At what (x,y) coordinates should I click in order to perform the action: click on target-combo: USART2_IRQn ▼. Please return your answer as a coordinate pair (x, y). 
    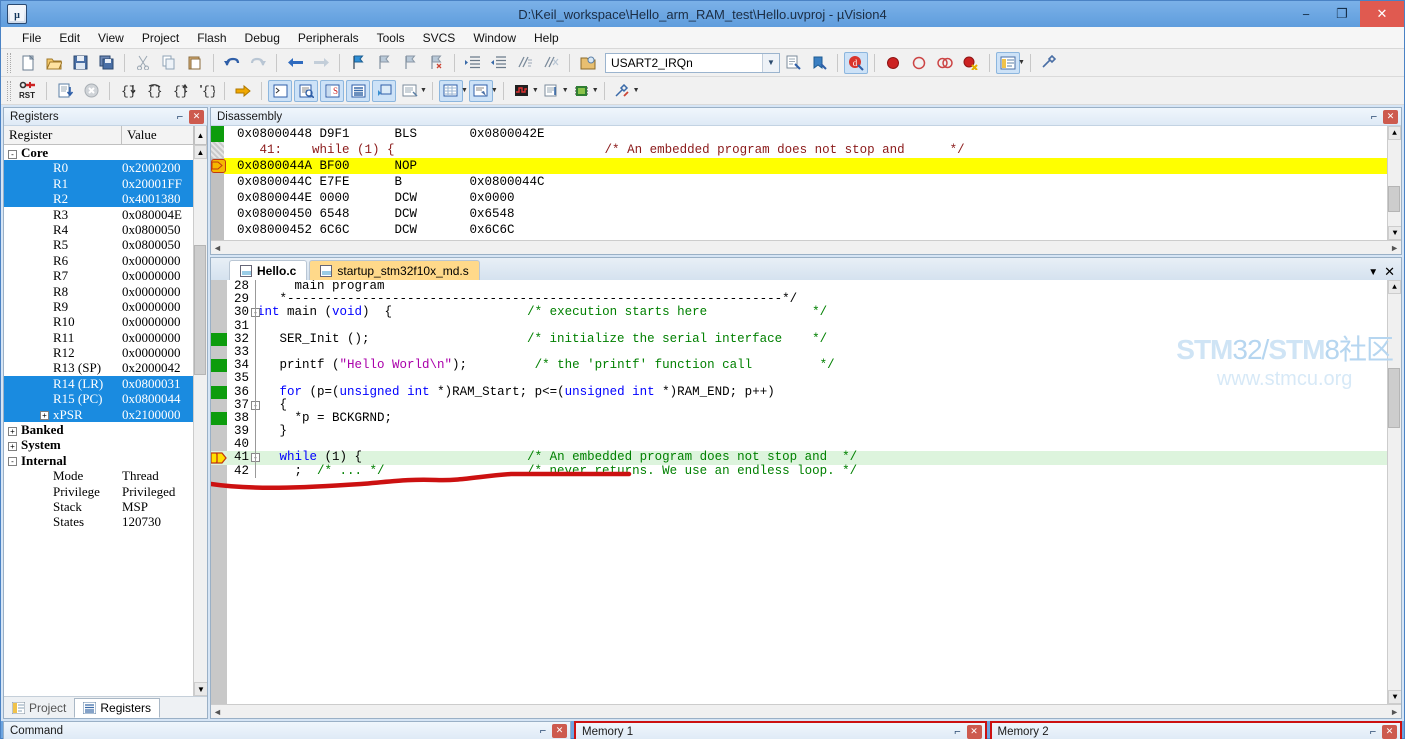
    Looking at the image, I should click on (692, 62).